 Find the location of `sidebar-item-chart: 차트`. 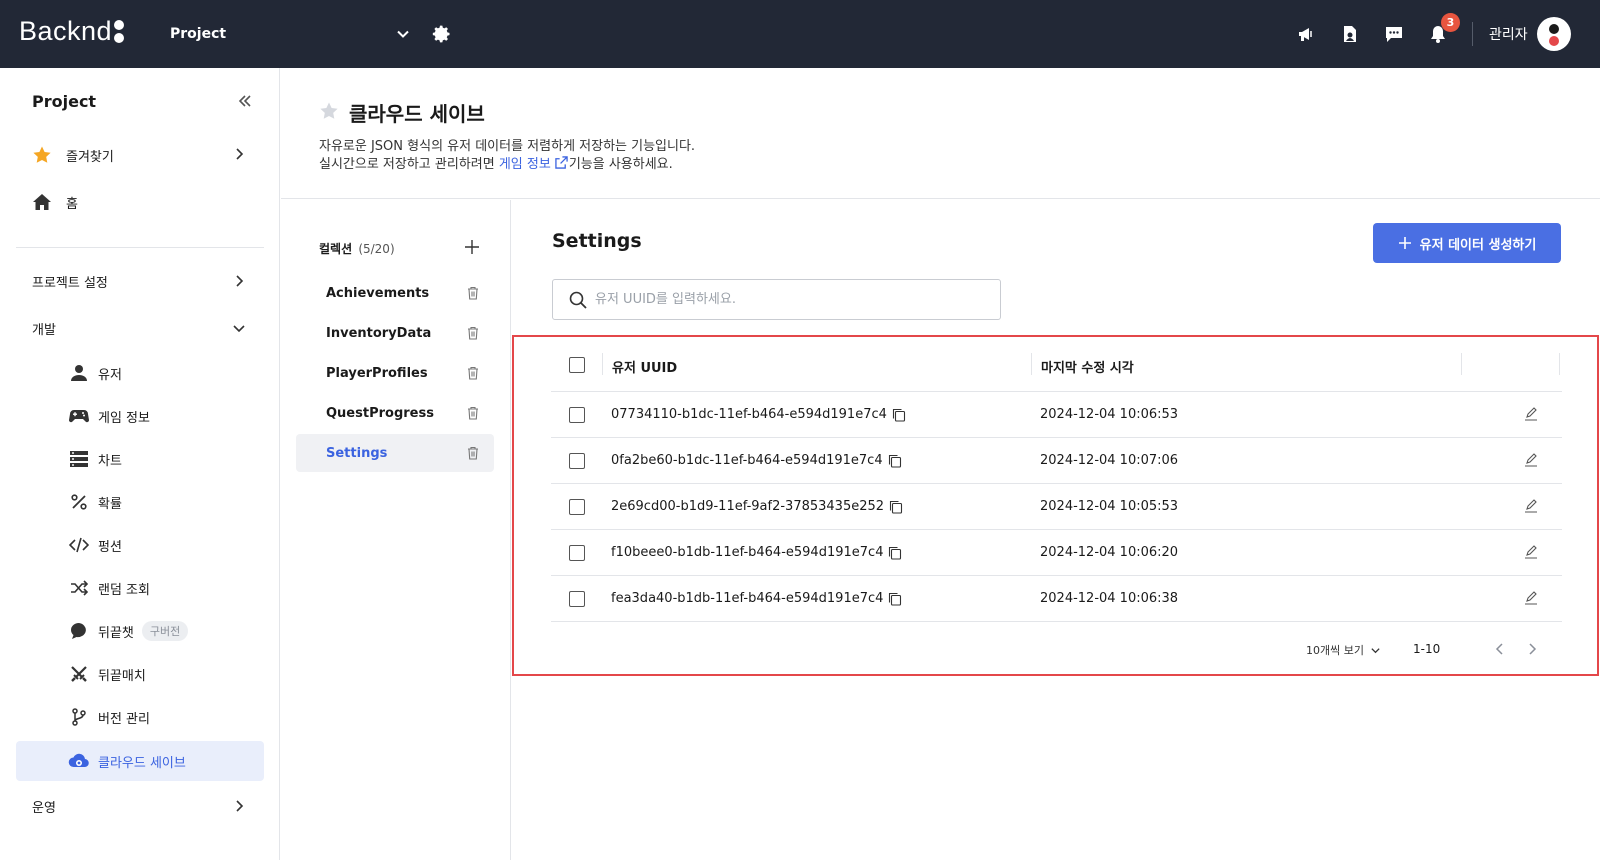

sidebar-item-chart: 차트 is located at coordinates (140, 459).